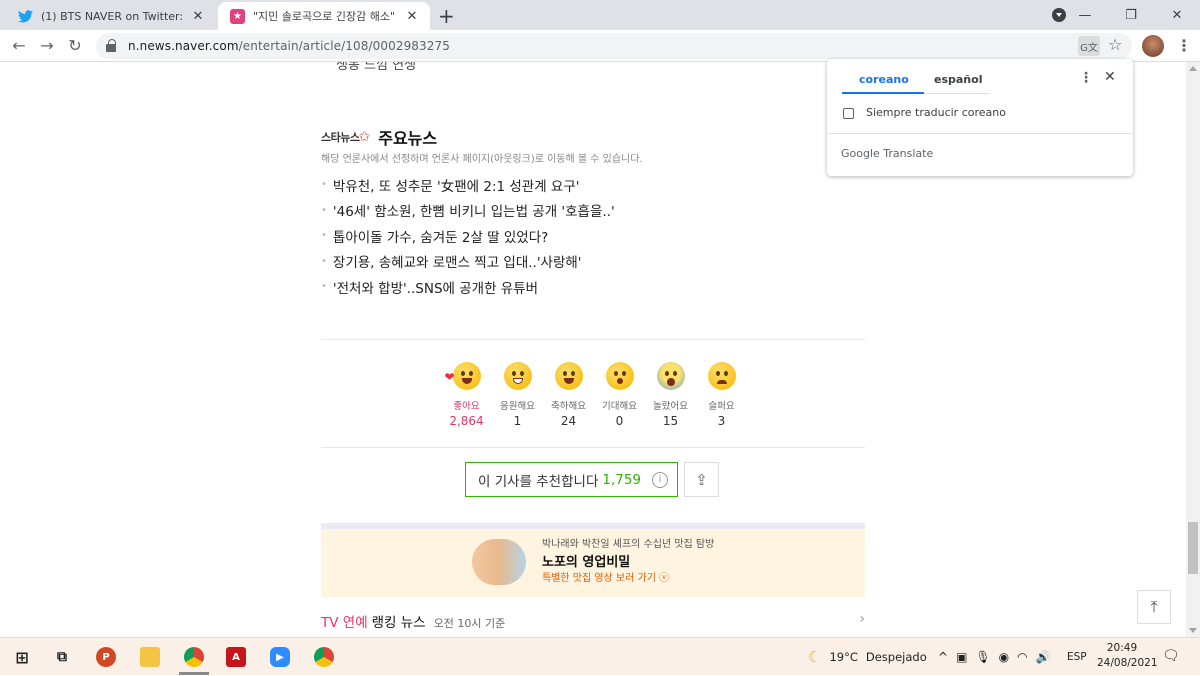 Image resolution: width=1200 pixels, height=676 pixels. What do you see at coordinates (568, 406) in the screenshot?
I see `reaction-label: 축하해요` at bounding box center [568, 406].